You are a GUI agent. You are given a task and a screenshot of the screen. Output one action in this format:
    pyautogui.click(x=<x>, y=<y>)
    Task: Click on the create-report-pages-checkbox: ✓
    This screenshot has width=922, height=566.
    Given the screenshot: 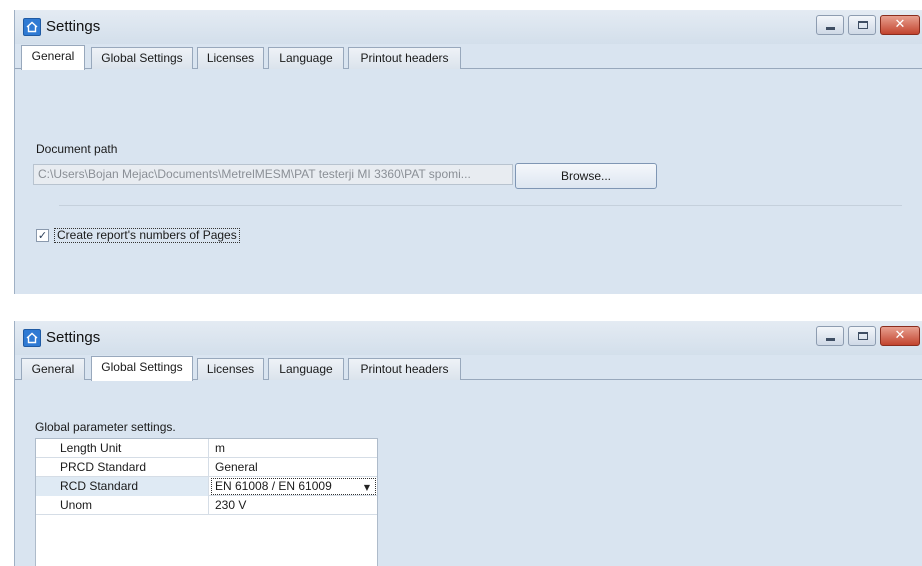 What is the action you would take?
    pyautogui.click(x=42, y=235)
    